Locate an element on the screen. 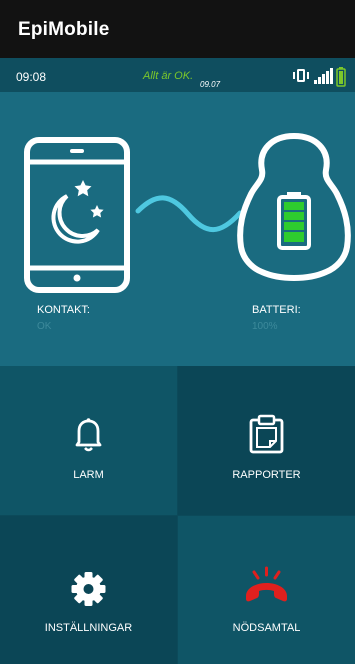  wave-connection-icon is located at coordinates (189, 213).